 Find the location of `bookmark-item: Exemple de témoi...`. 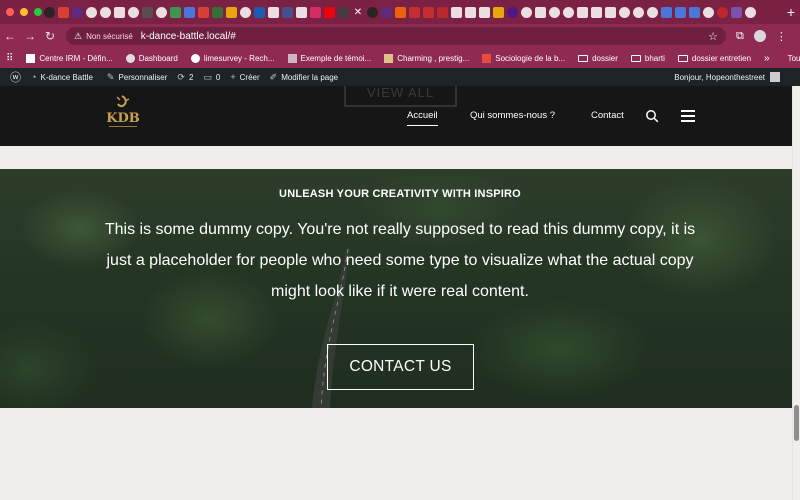

bookmark-item: Exemple de témoi... is located at coordinates (329, 58).